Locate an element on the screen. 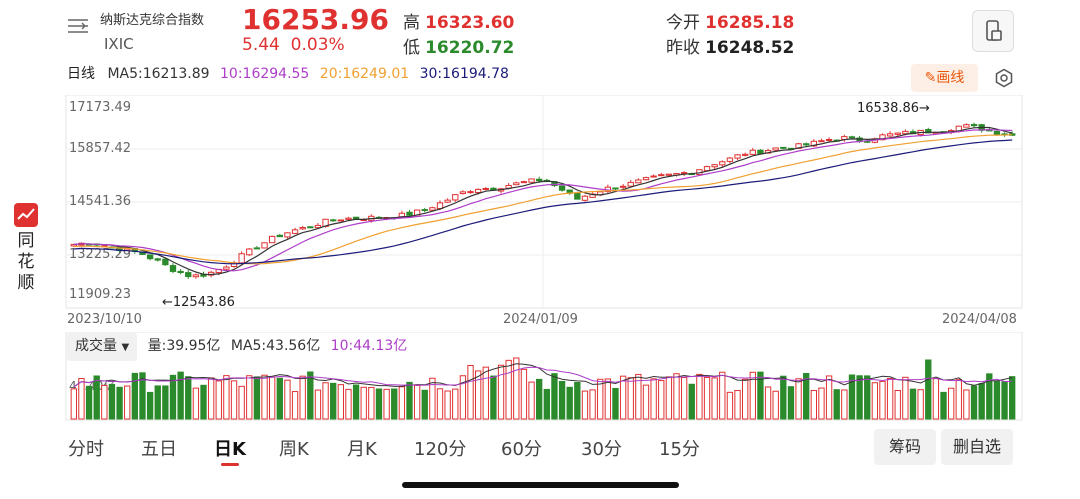 Image resolution: width=1080 pixels, height=499 pixels. tab-monthly-k: 月K is located at coordinates (362, 448).